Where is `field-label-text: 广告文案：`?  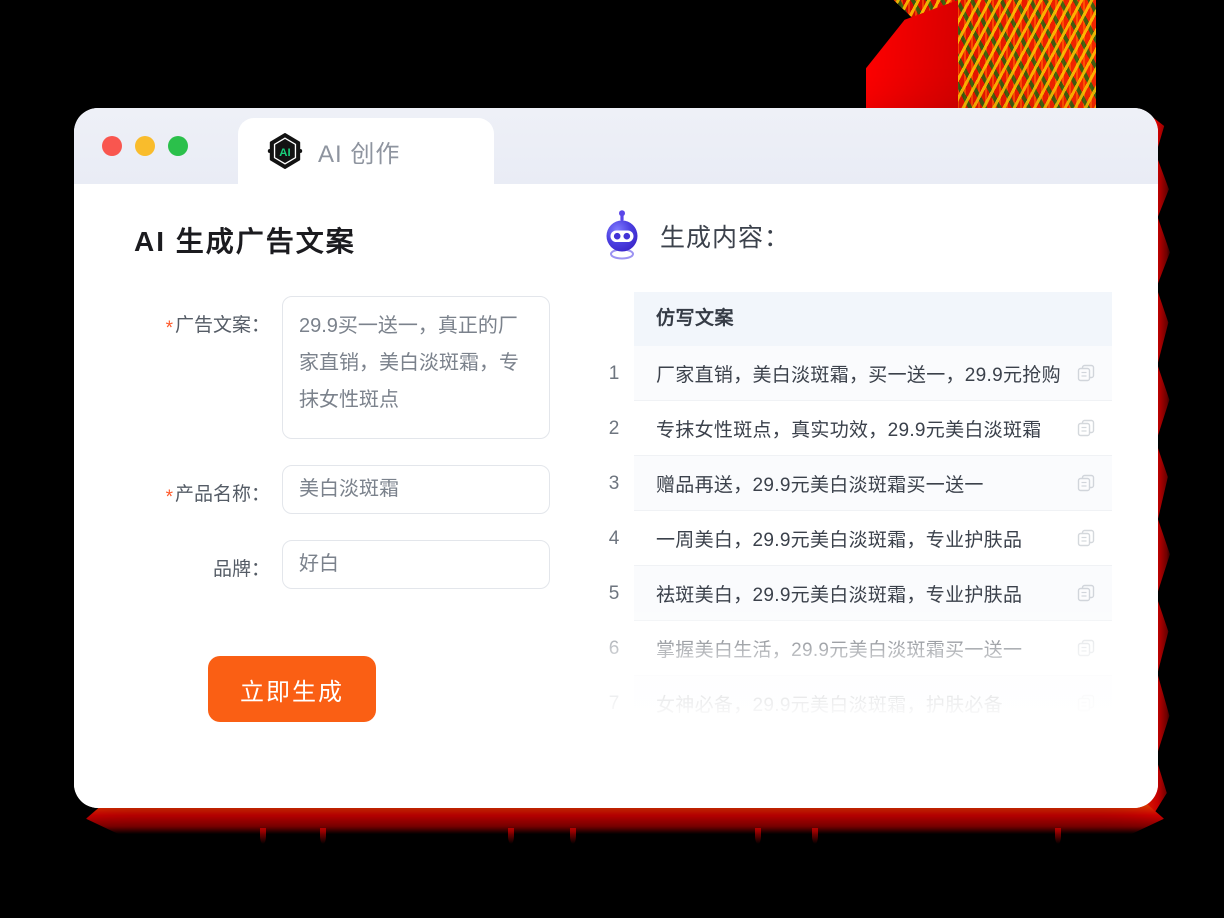 field-label-text: 广告文案： is located at coordinates (222, 325).